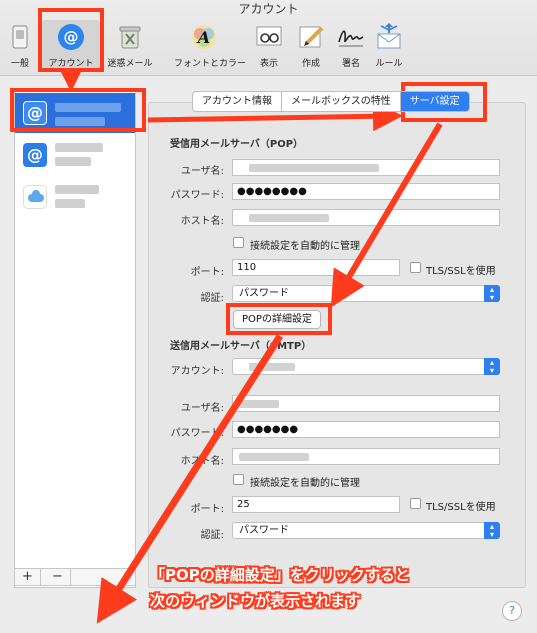 This screenshot has width=537, height=633. What do you see at coordinates (238, 479) in the screenshot?
I see `outgoing-auto-manage-checkbox` at bounding box center [238, 479].